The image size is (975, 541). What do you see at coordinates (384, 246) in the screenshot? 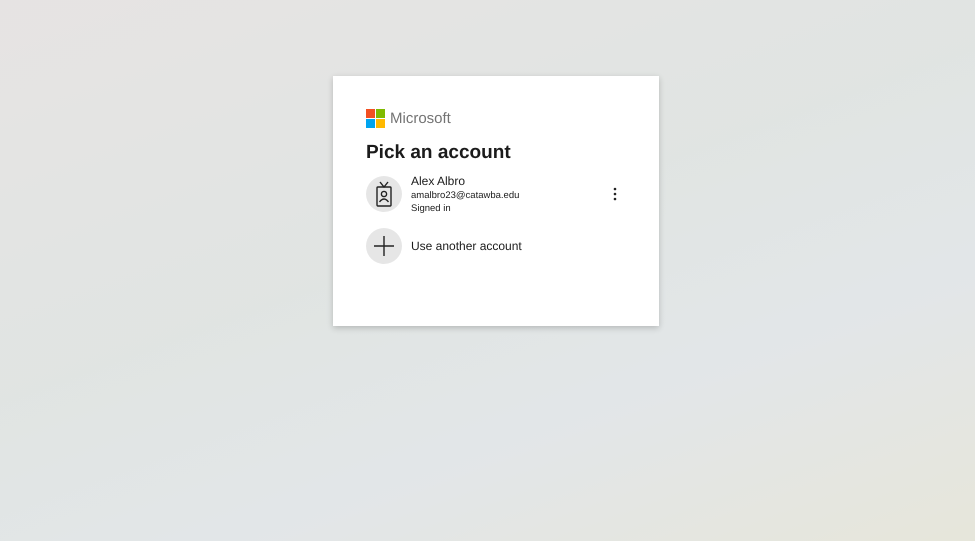
I see `plus-icon` at bounding box center [384, 246].